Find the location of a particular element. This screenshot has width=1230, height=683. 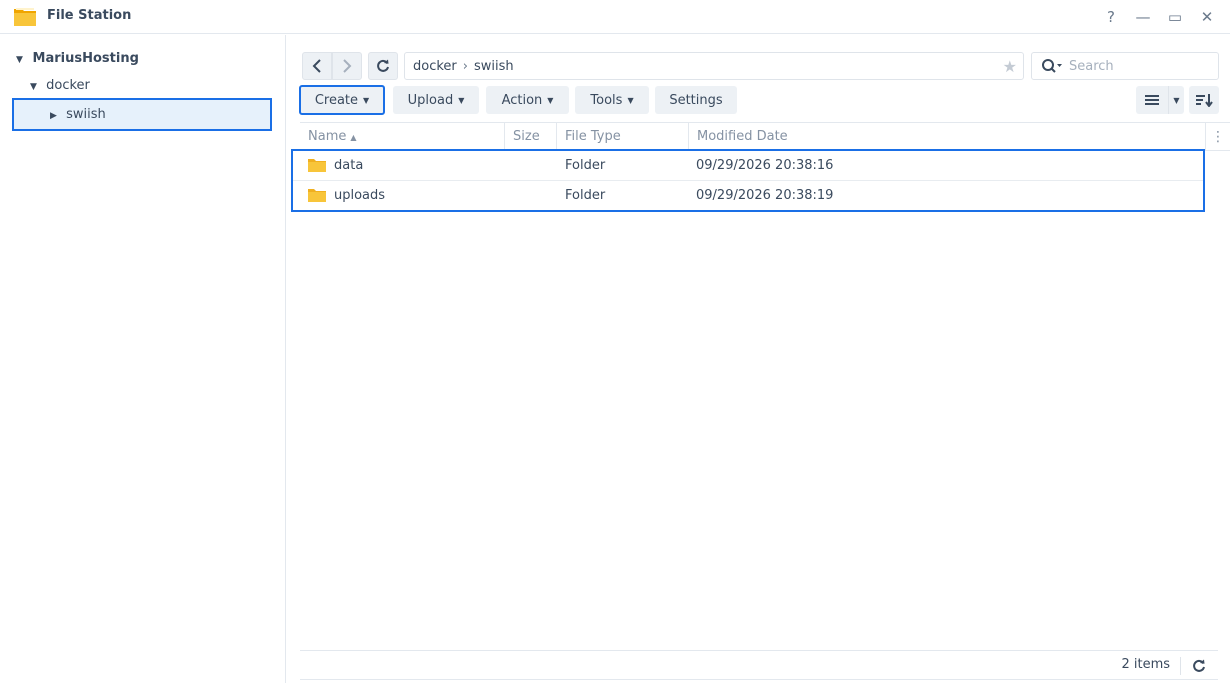

upload-label: Upload is located at coordinates (430, 100).